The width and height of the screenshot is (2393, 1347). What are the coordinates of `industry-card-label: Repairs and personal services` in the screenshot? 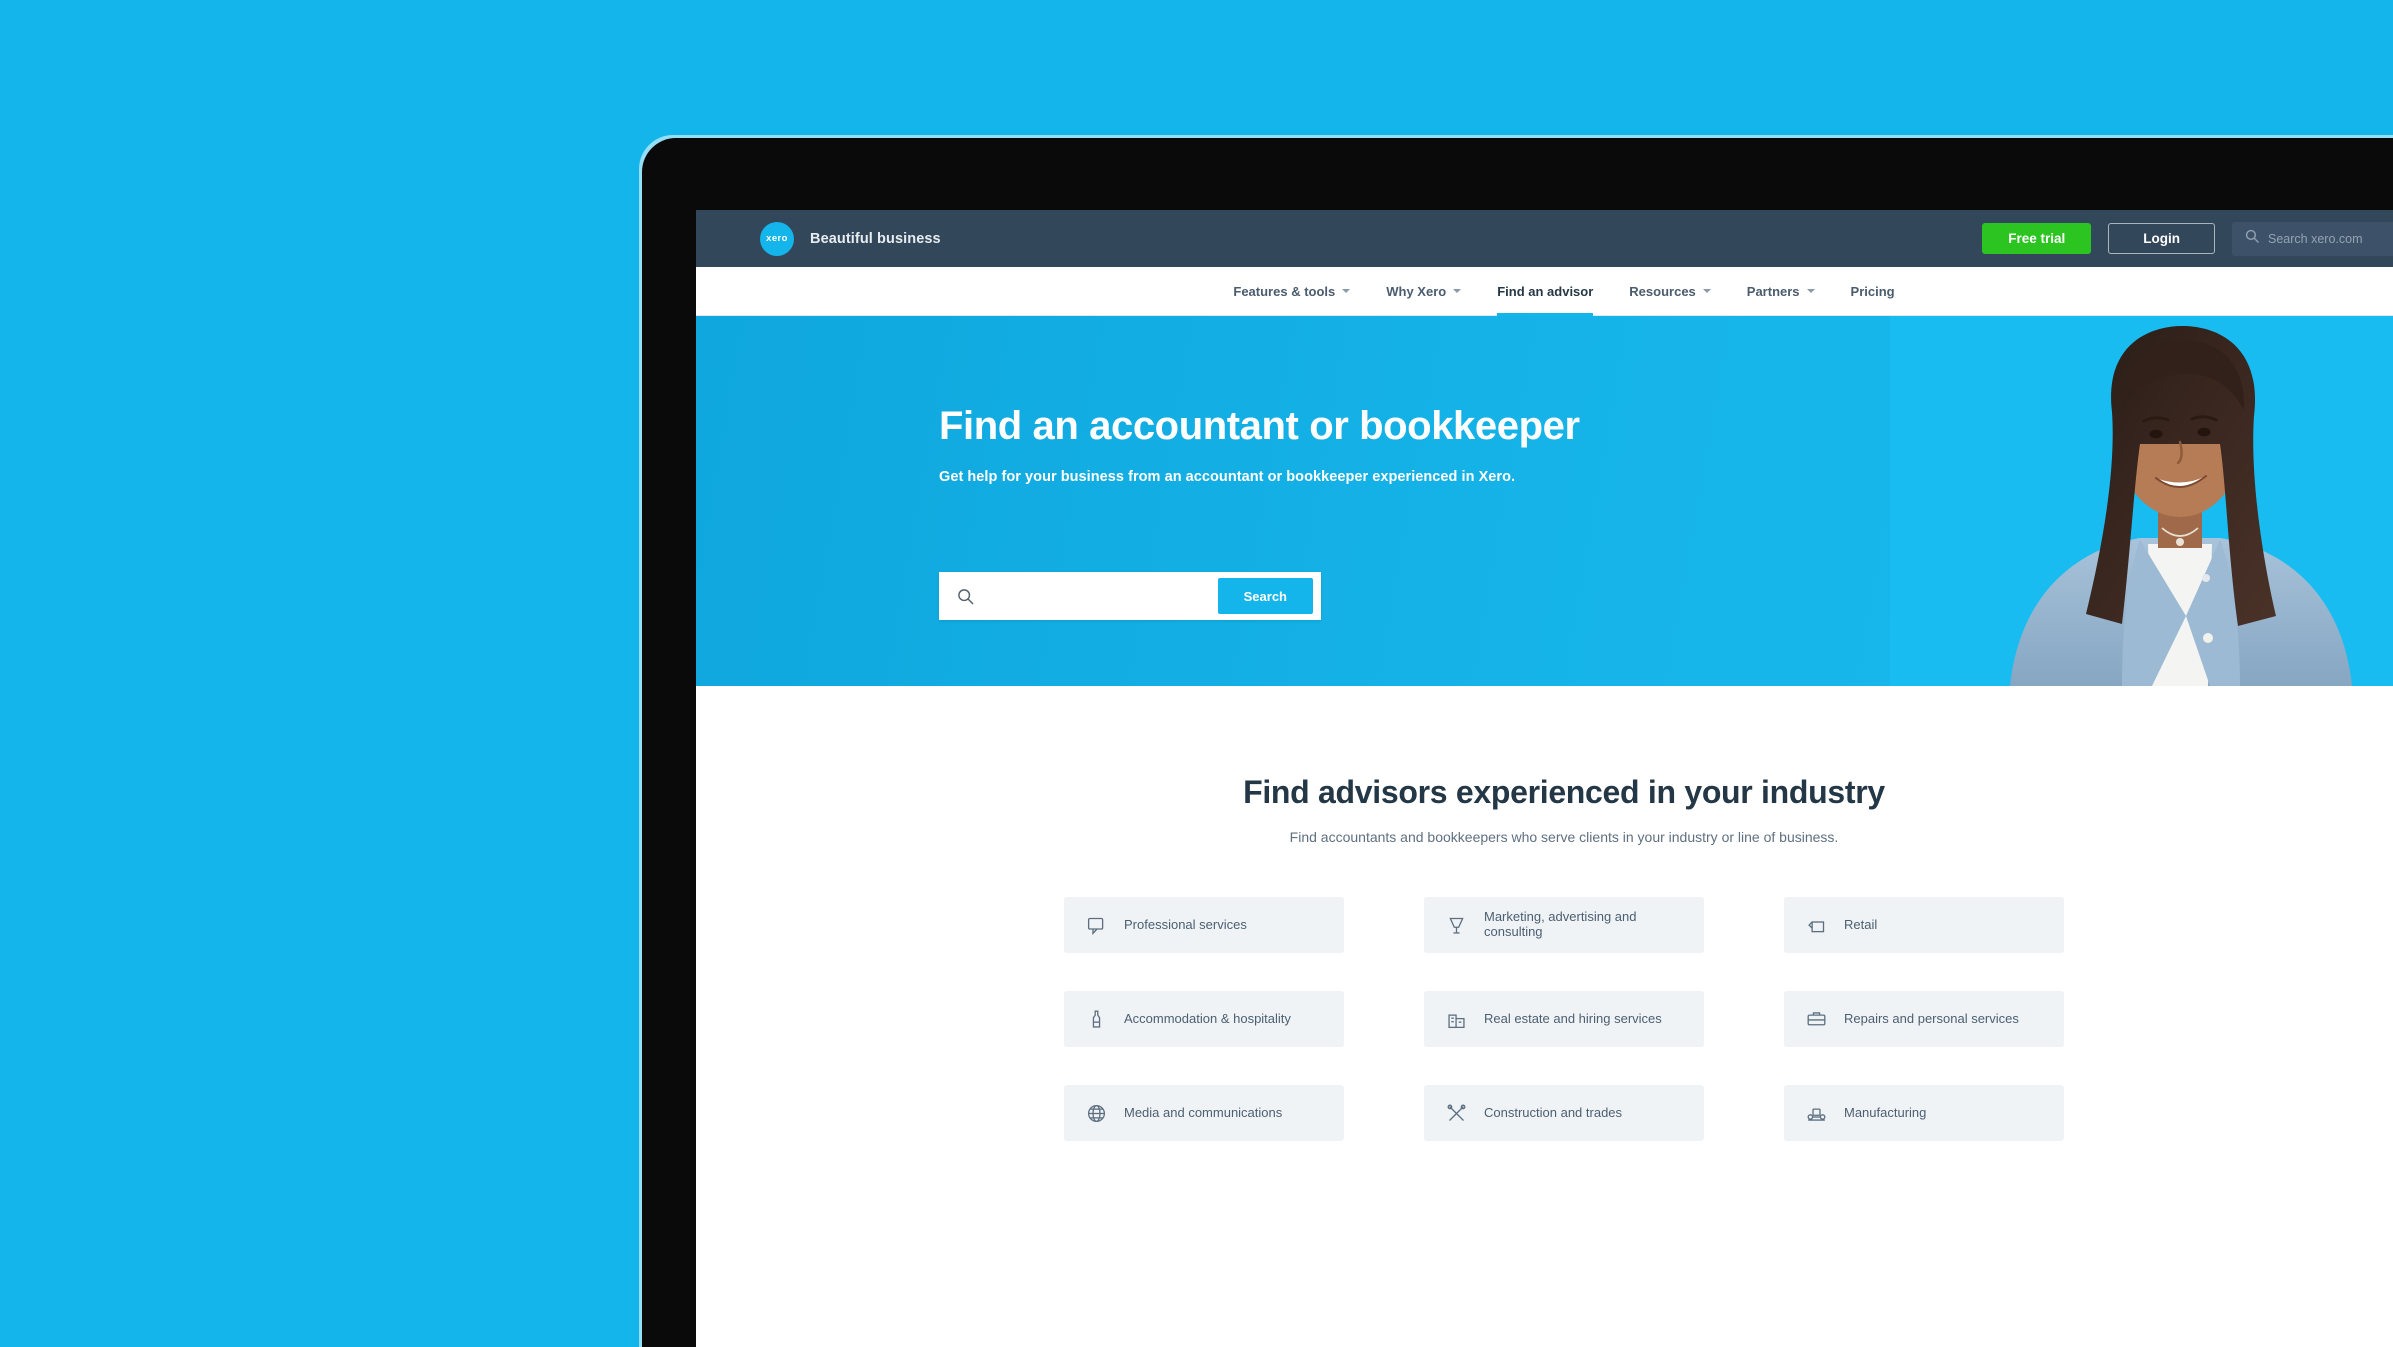 It's located at (1931, 1018).